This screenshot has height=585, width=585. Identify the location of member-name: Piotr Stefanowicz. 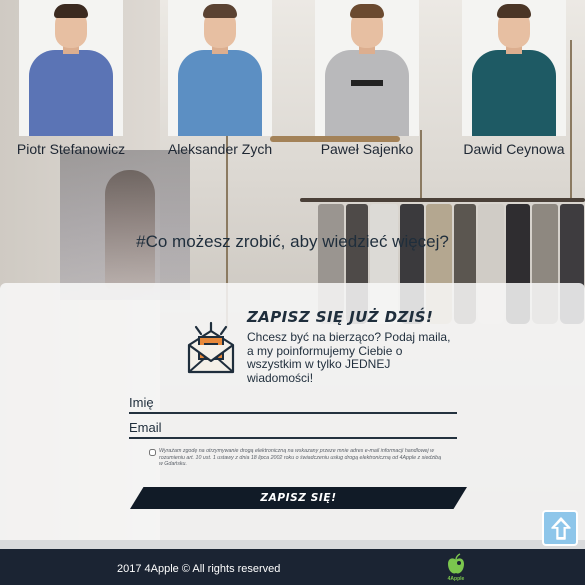
(71, 149).